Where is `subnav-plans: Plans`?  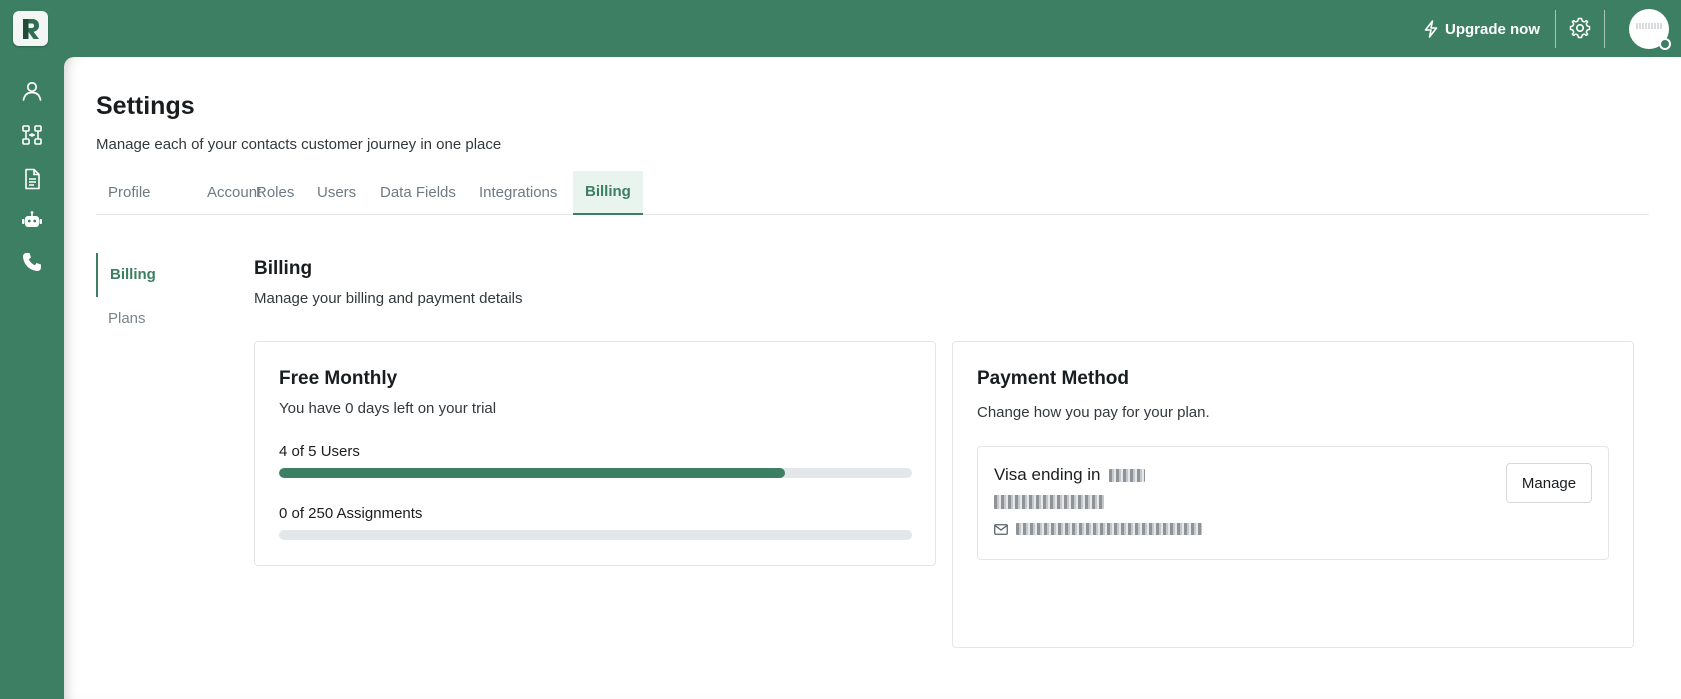
subnav-plans: Plans is located at coordinates (156, 319).